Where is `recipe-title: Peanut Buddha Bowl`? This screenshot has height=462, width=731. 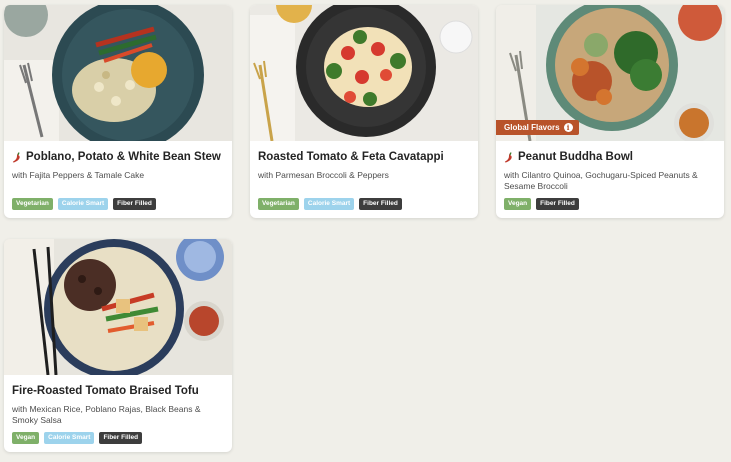
recipe-title: Peanut Buddha Bowl is located at coordinates (610, 157).